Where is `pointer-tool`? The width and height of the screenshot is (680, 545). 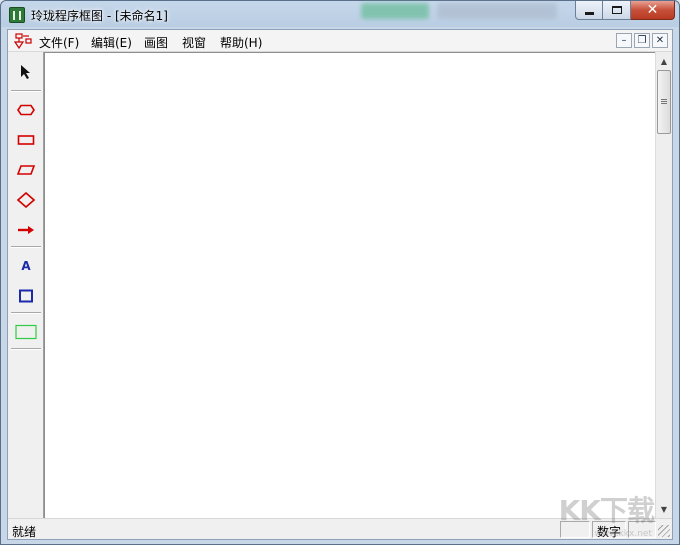 pointer-tool is located at coordinates (26, 72).